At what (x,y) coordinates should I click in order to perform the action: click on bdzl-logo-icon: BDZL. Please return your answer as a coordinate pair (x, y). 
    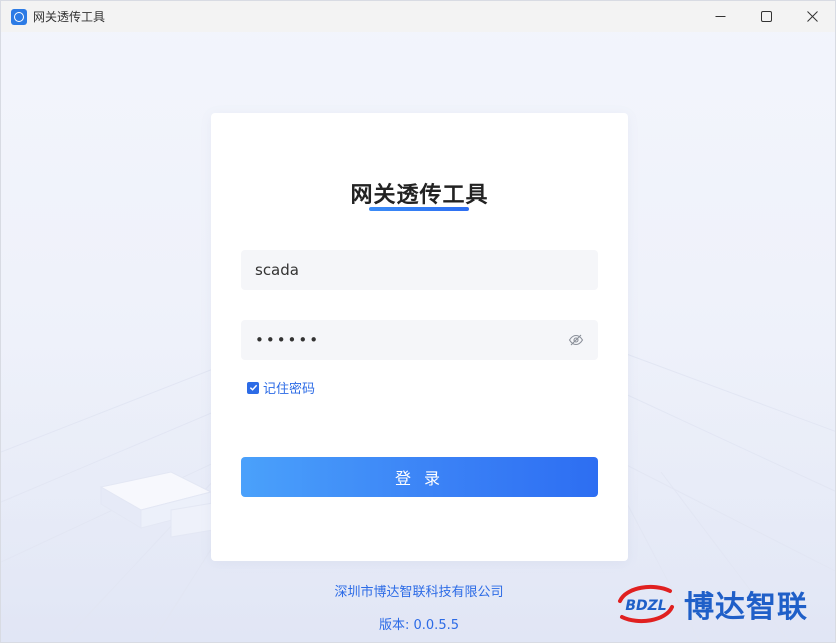
    Looking at the image, I should click on (646, 604).